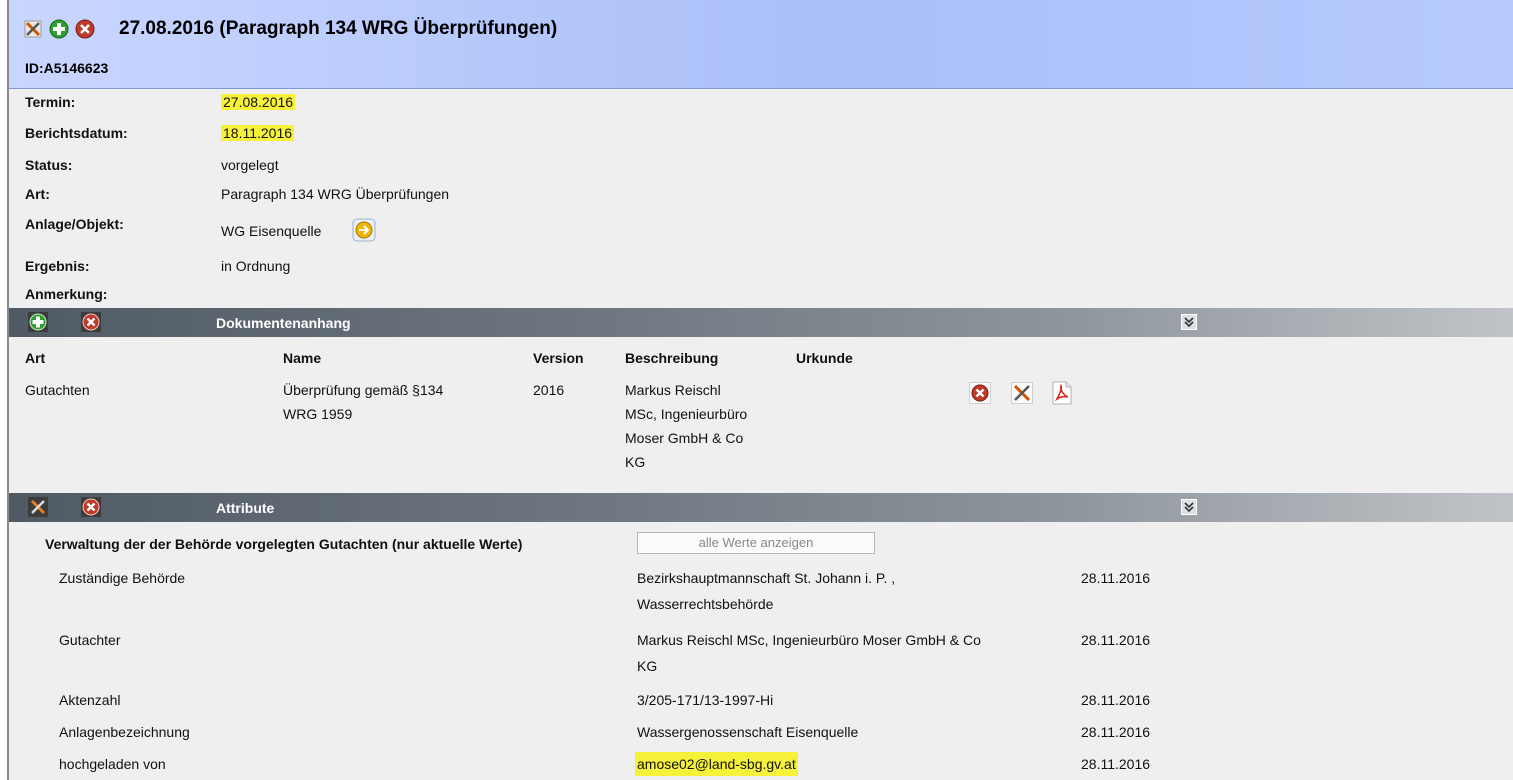  Describe the element at coordinates (57, 390) in the screenshot. I see `doc-art: Gutachten` at that location.